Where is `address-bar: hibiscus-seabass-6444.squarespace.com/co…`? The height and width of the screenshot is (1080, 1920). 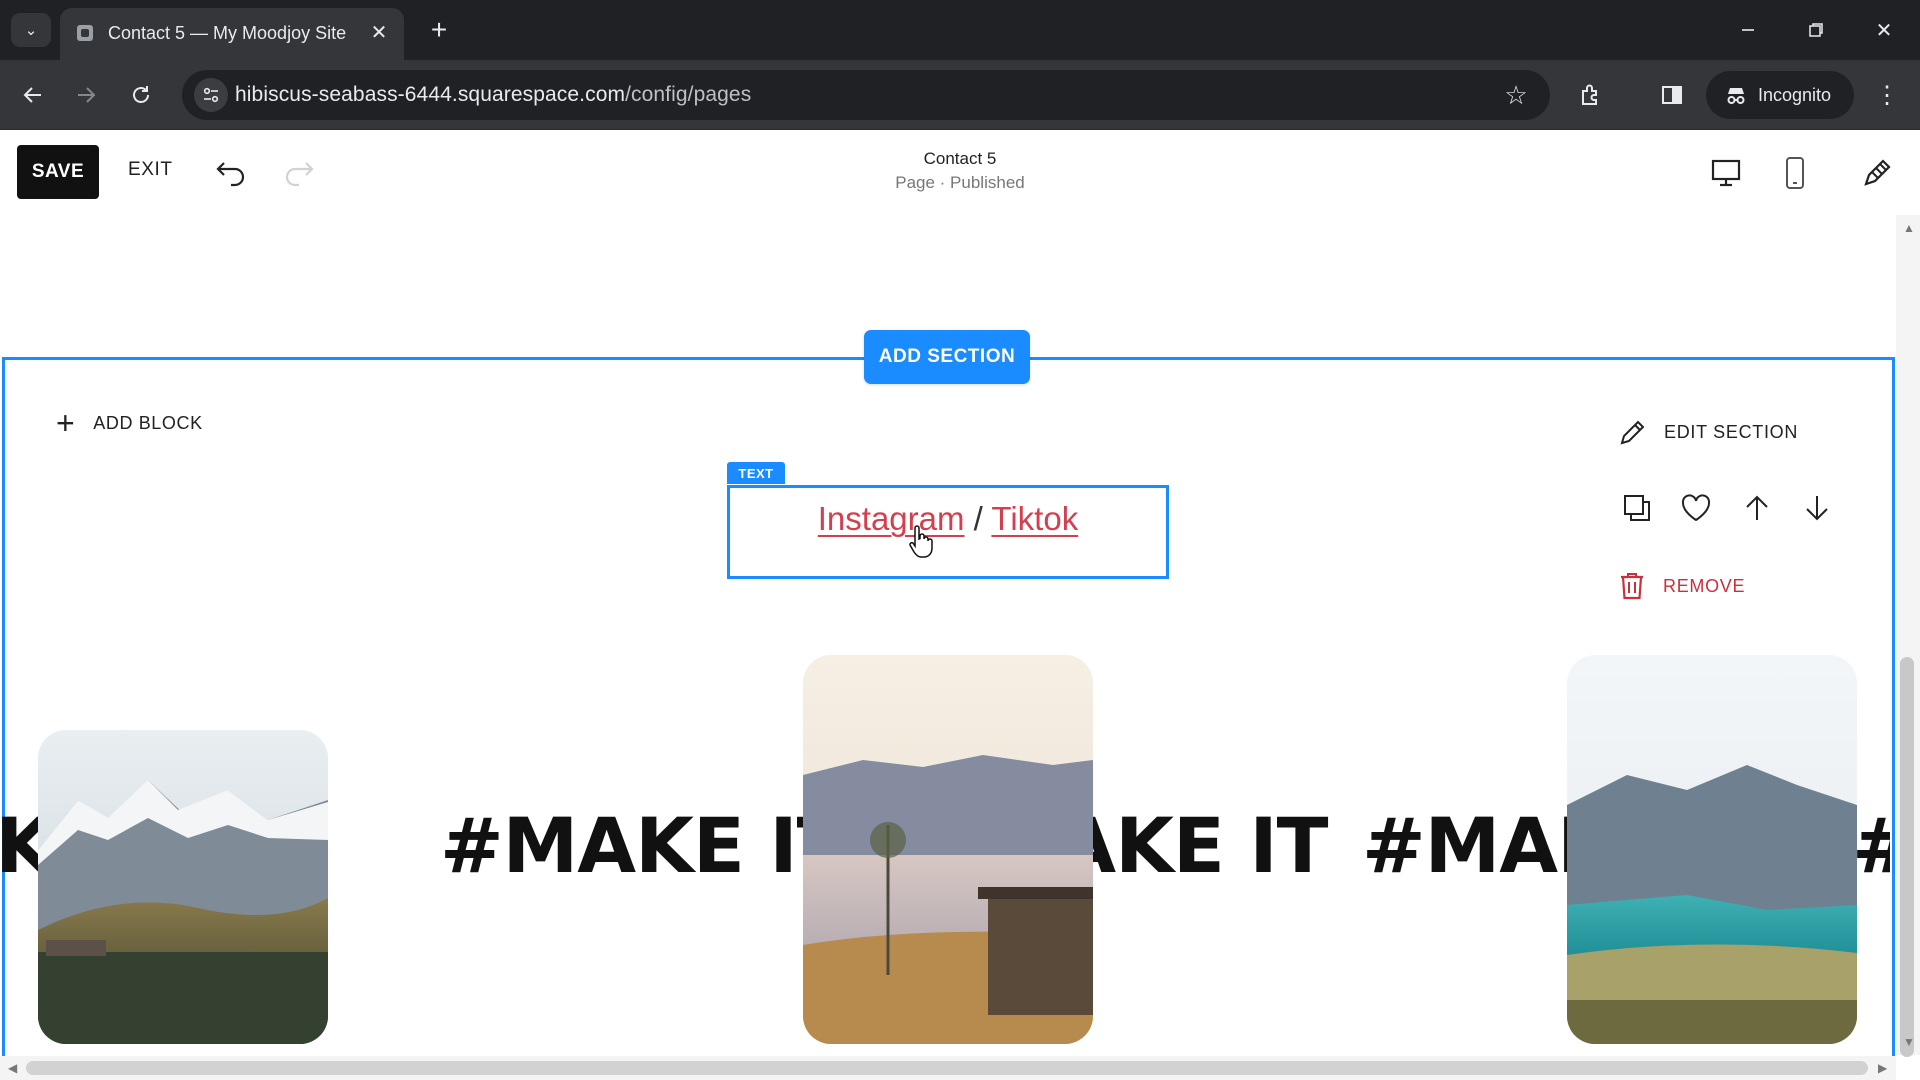 address-bar: hibiscus-seabass-6444.squarespace.com/co… is located at coordinates (866, 95).